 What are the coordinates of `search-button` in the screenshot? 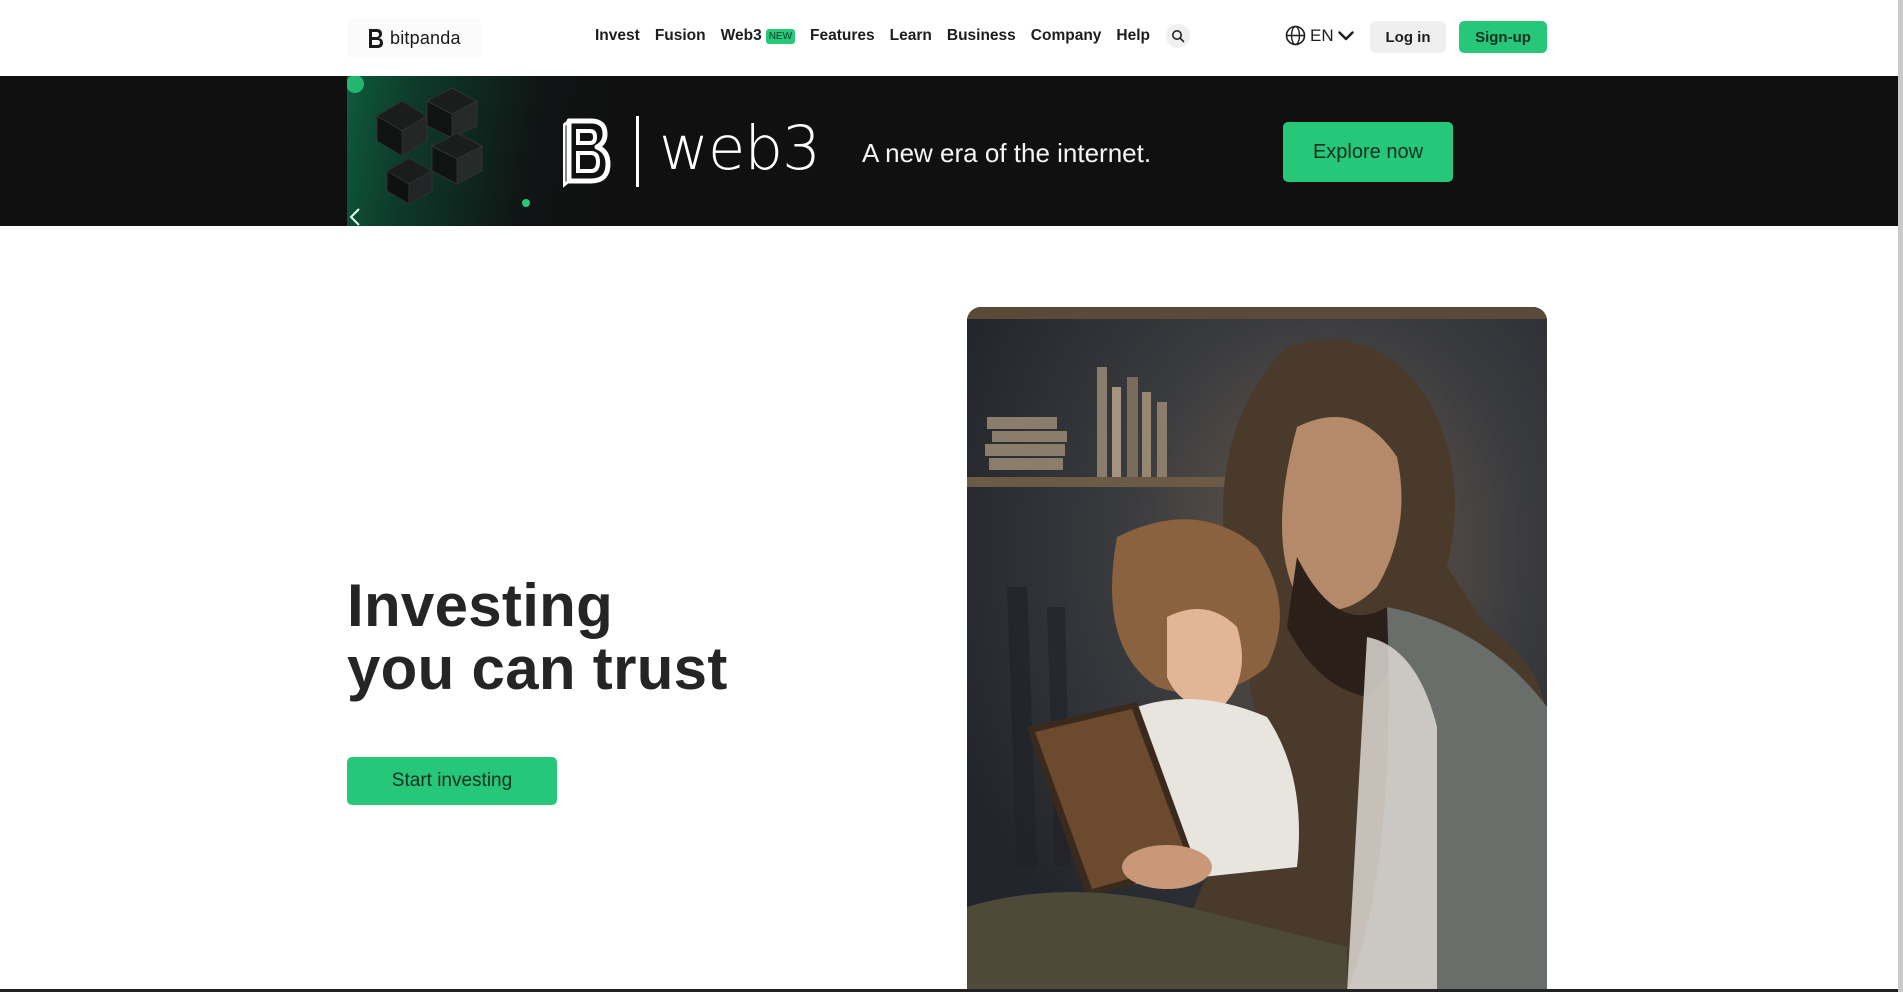 It's located at (1178, 36).